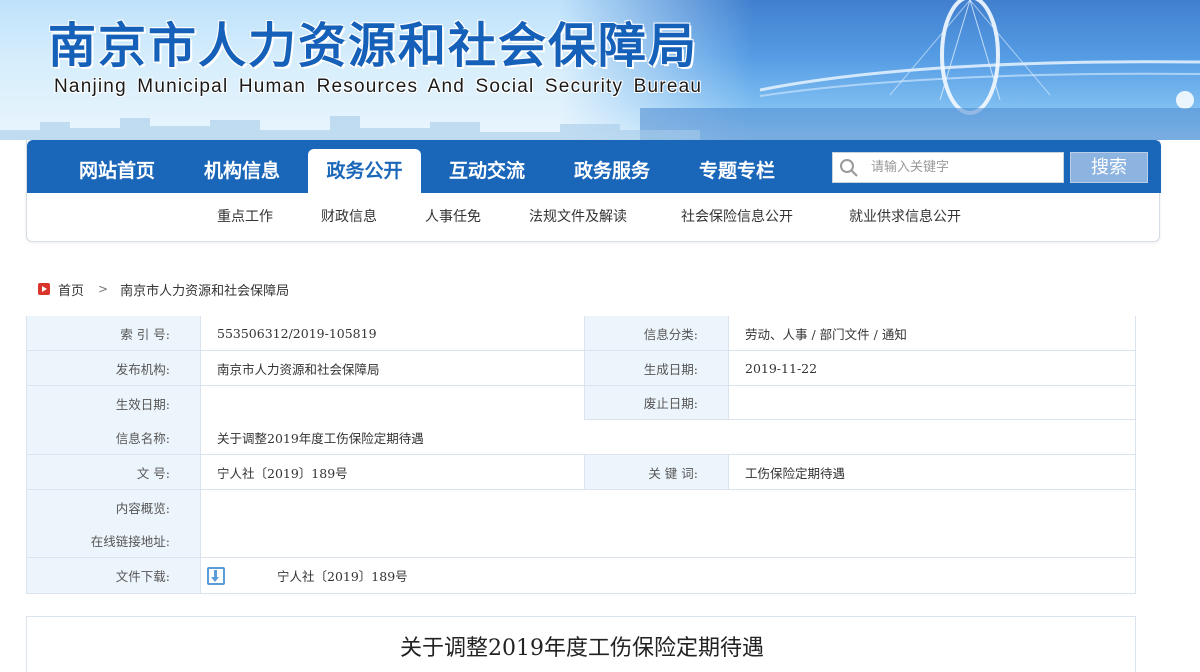  I want to click on download-icon, so click(216, 575).